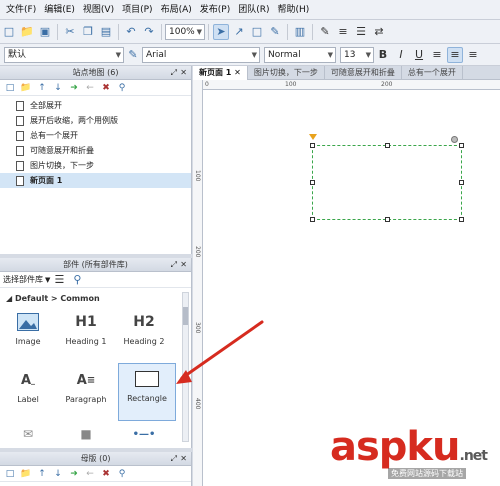 The image size is (500, 486). Describe the element at coordinates (59, 280) in the screenshot. I see `menu-icon: ☰` at that location.